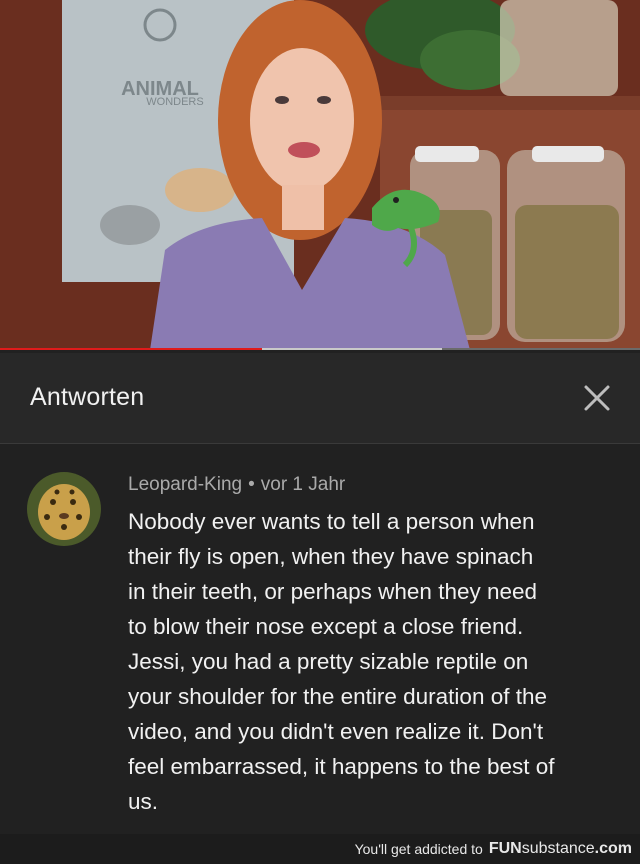 The width and height of the screenshot is (640, 864). Describe the element at coordinates (320, 849) in the screenshot. I see `watermark-bar: You'll get addicted to FUNsubstance.com` at that location.